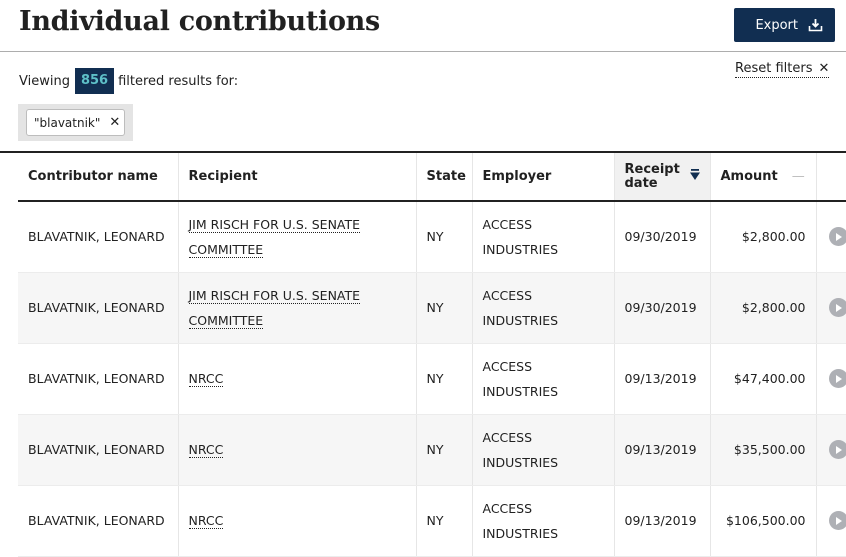  I want to click on column-header-actions, so click(831, 177).